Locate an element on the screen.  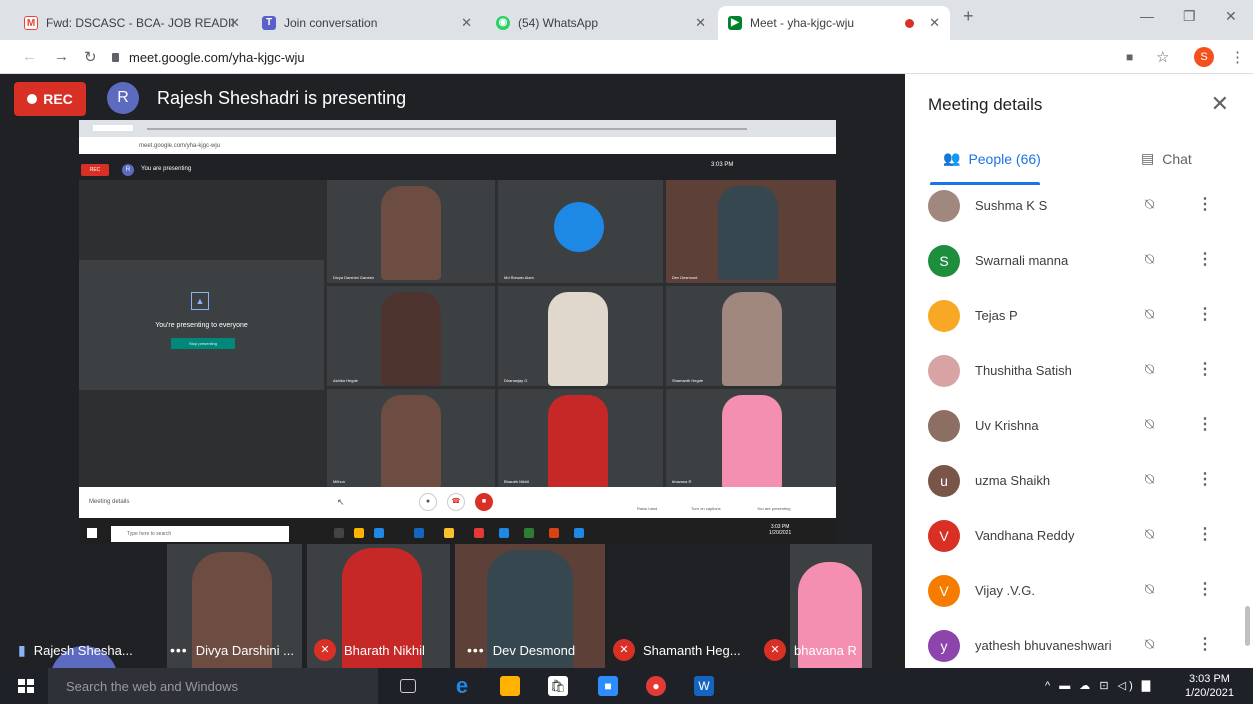
participant-label: ✕ bhavana R is located at coordinates (810, 650).